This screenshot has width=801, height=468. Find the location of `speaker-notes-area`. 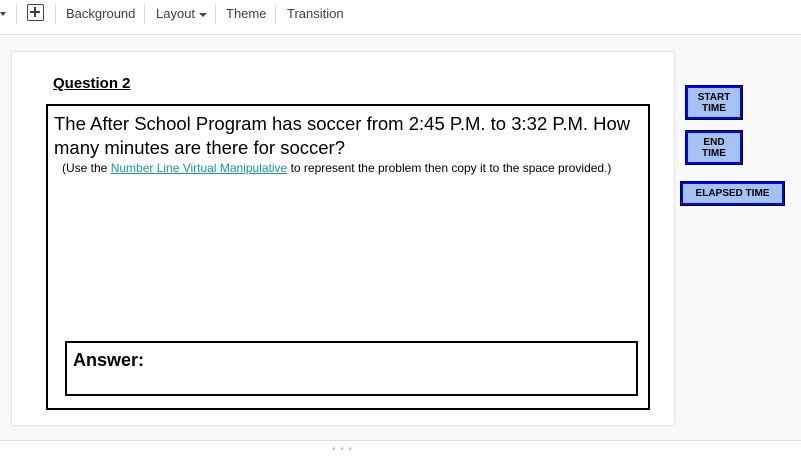

speaker-notes-area is located at coordinates (400, 454).